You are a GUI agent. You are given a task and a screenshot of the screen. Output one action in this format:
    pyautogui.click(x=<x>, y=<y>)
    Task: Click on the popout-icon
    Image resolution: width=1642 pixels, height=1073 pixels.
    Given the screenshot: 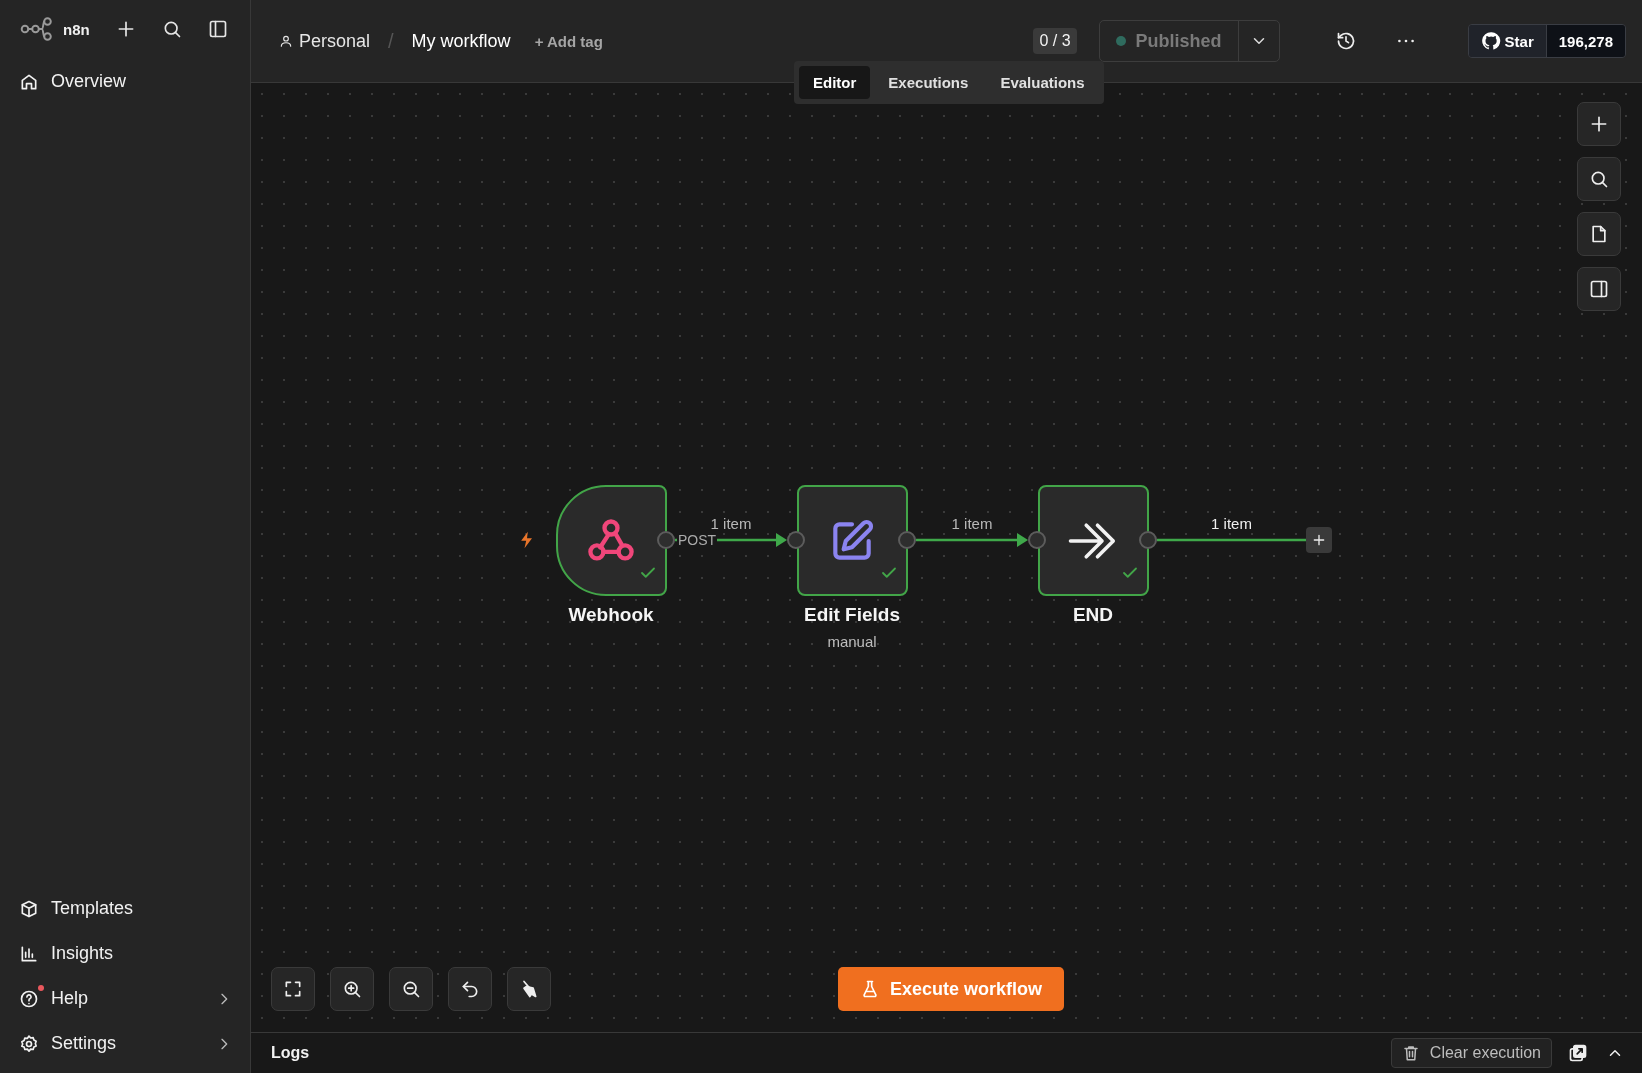 What is the action you would take?
    pyautogui.click(x=1578, y=1053)
    